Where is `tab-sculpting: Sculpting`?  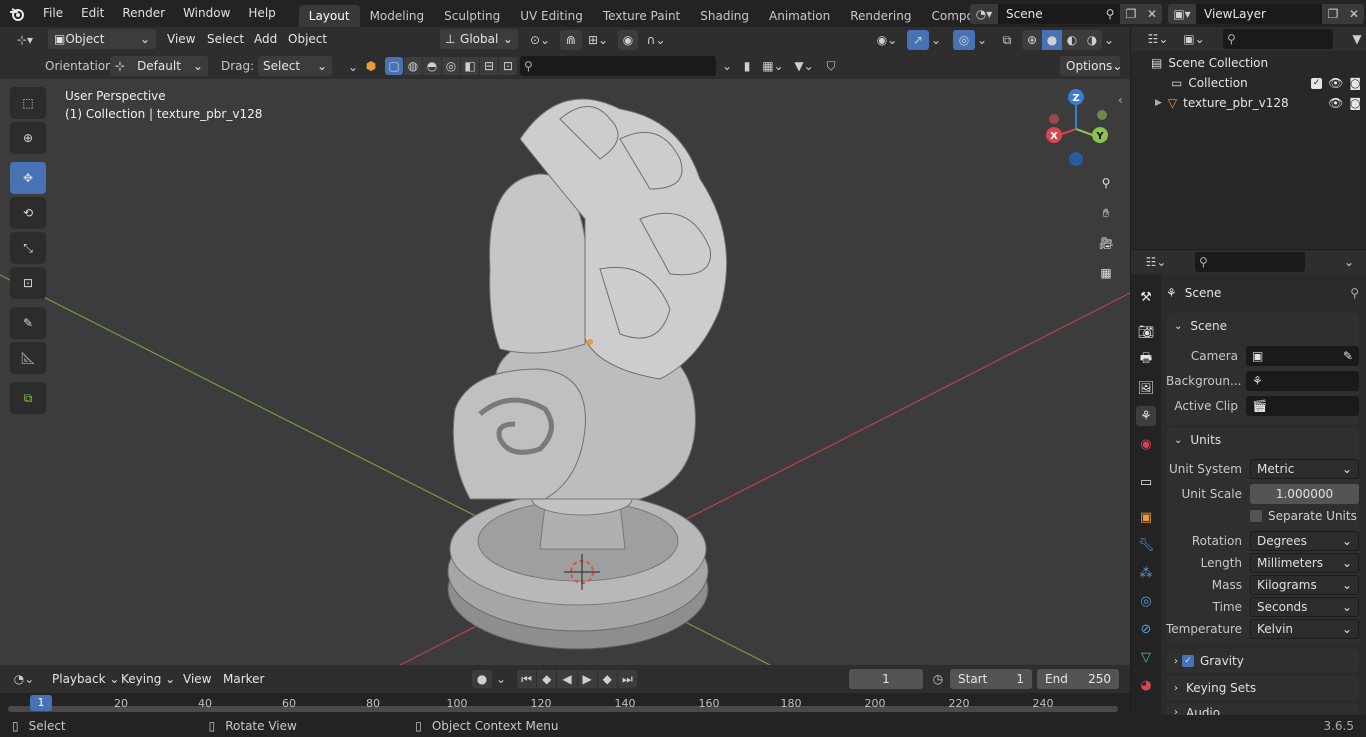 tab-sculpting: Sculpting is located at coordinates (472, 16).